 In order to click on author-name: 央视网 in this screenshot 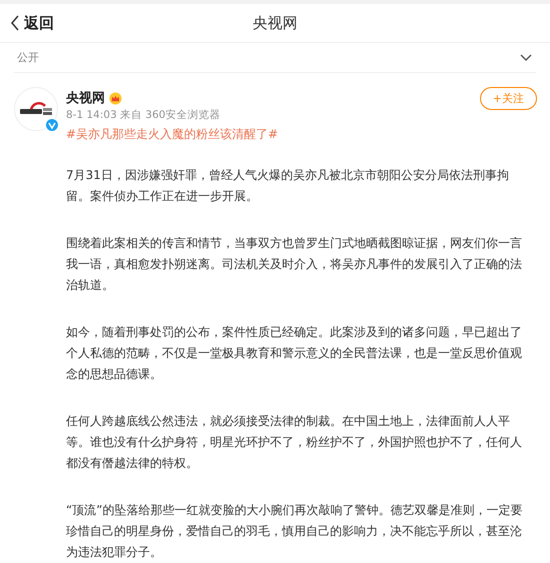, I will do `click(85, 98)`.